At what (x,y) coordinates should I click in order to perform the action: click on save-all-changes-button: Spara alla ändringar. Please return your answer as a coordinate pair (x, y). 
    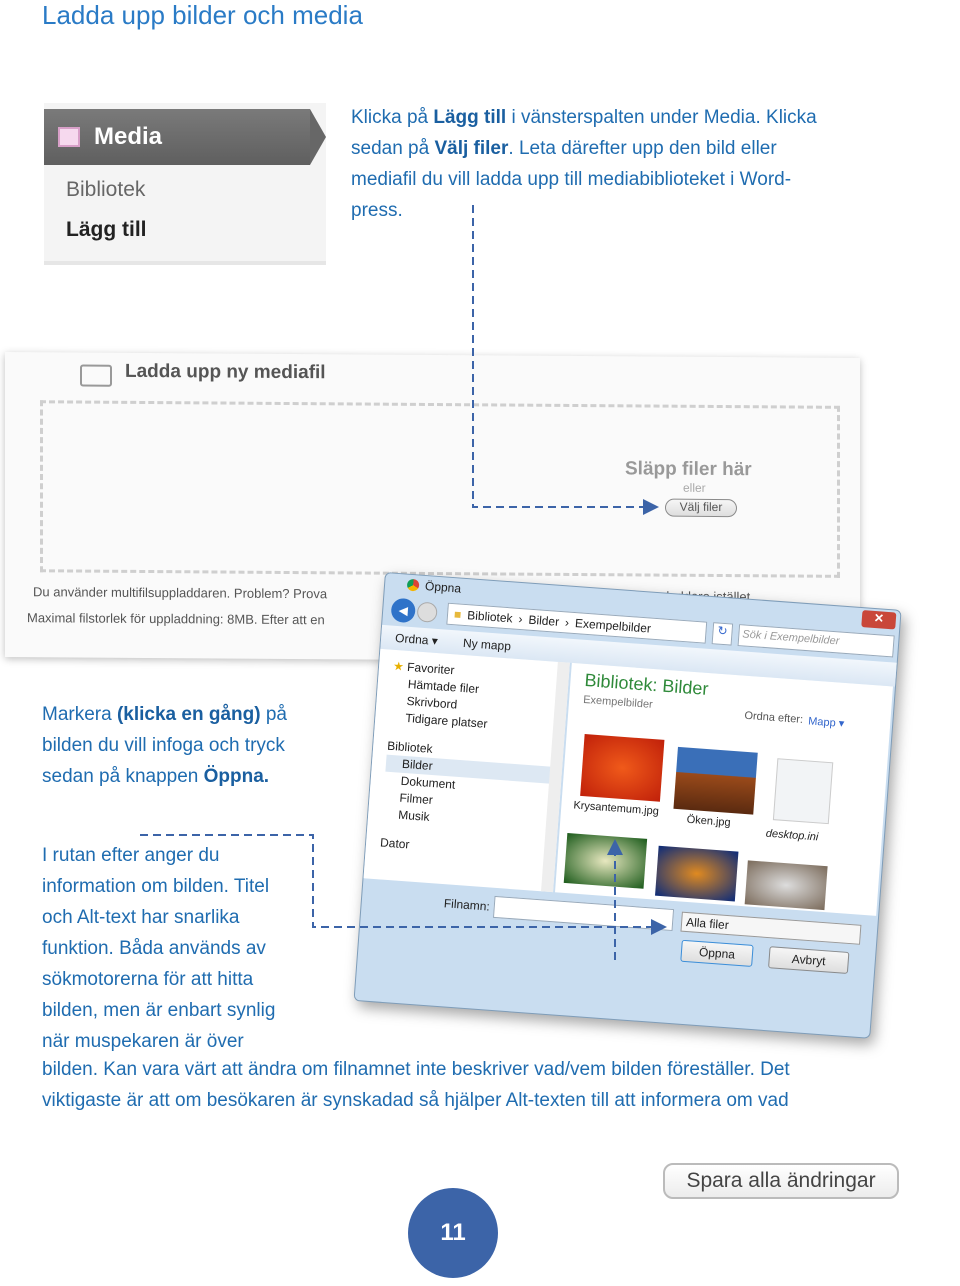
    Looking at the image, I should click on (781, 1181).